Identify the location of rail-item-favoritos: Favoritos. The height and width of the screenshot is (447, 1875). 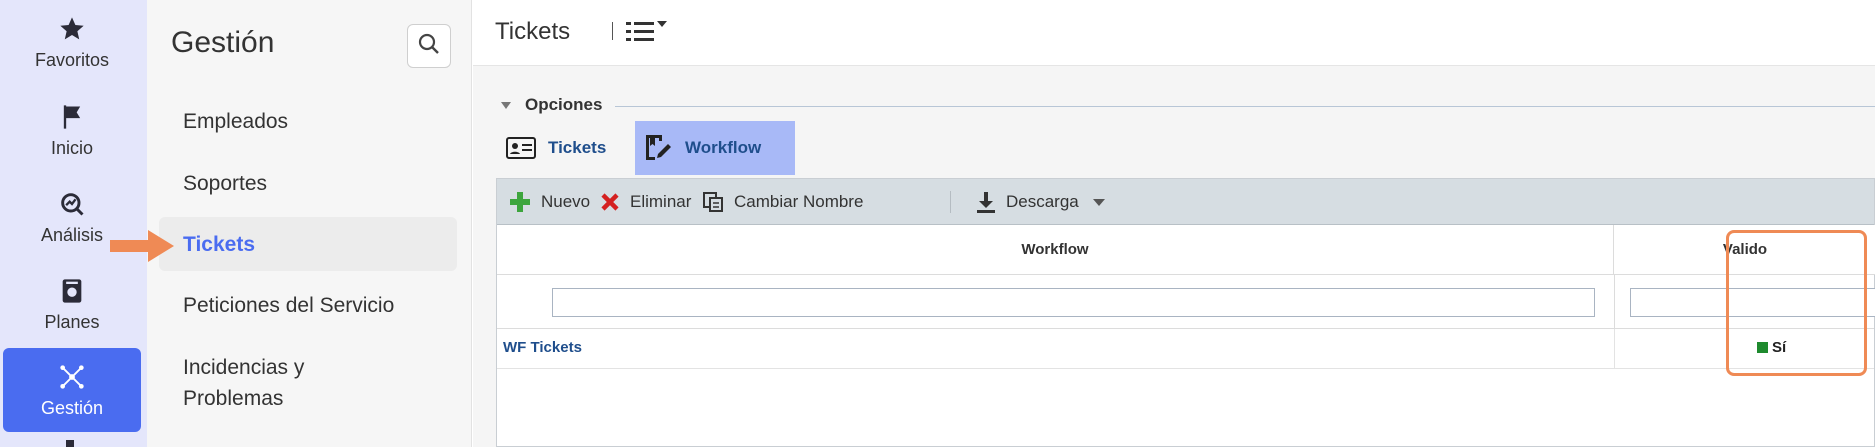
(72, 42).